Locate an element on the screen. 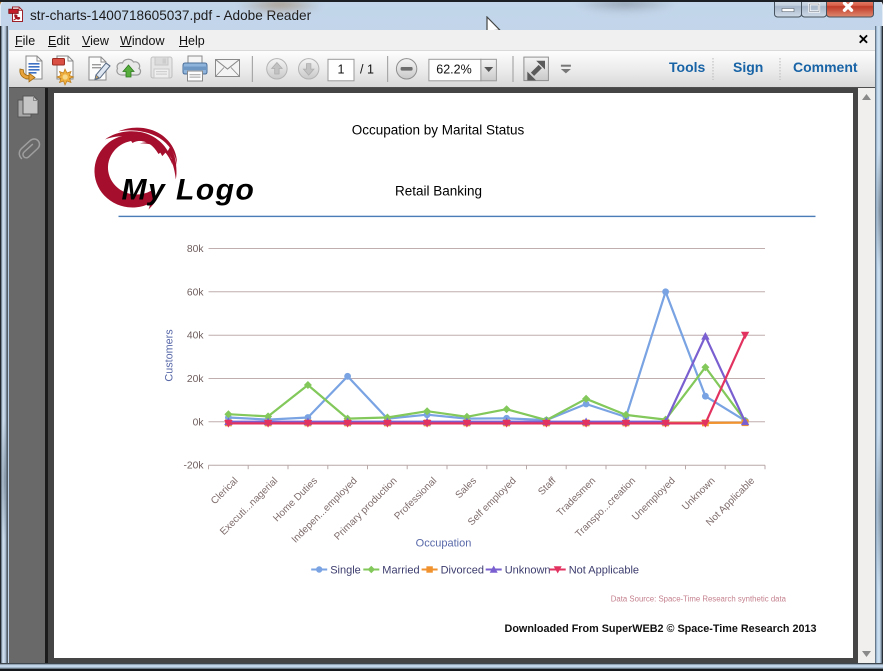 This screenshot has width=883, height=671. svg-text: 20k is located at coordinates (194, 379).